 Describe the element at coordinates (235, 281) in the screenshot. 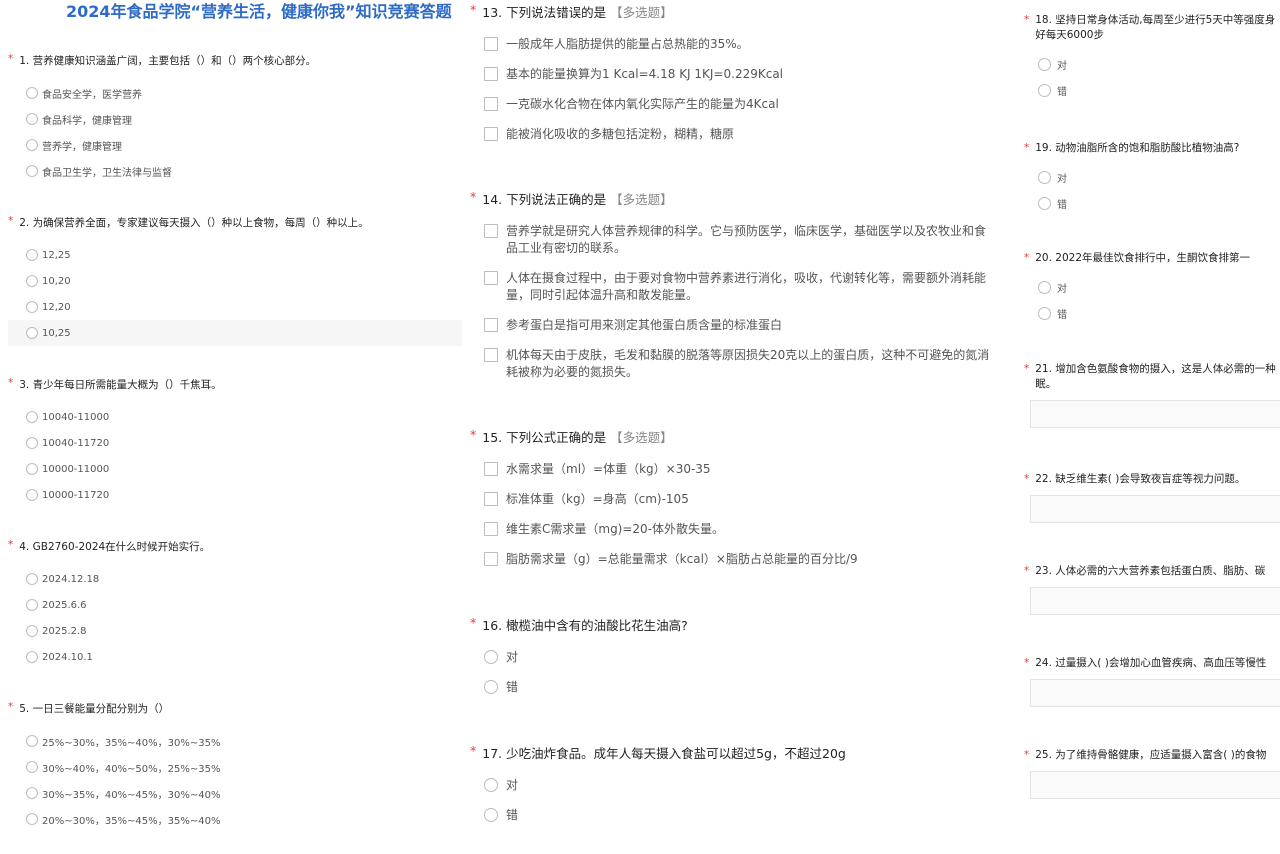

I see `radio-option: 10,20` at that location.